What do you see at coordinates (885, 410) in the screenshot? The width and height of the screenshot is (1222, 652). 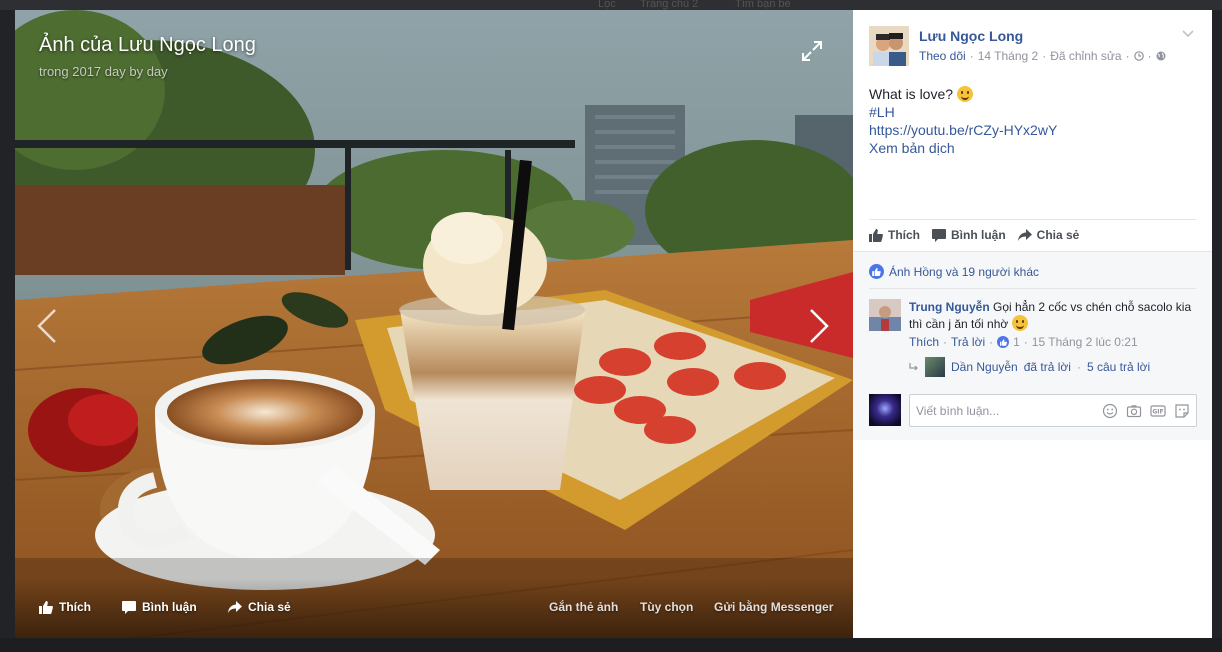 I see `current-user-avatar` at bounding box center [885, 410].